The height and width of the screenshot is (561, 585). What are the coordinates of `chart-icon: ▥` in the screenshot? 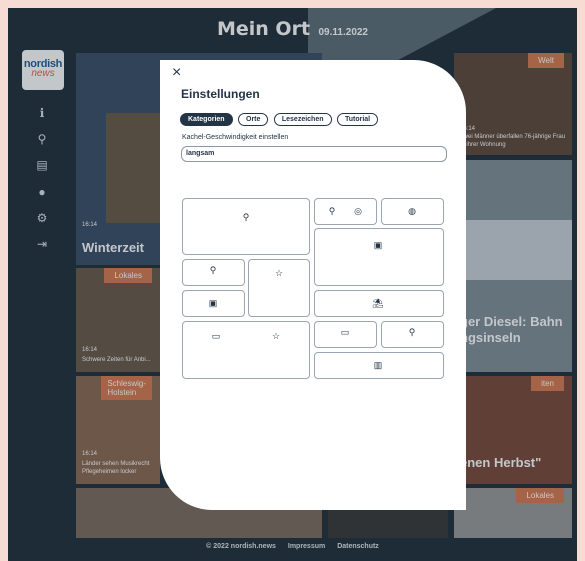 It's located at (378, 365).